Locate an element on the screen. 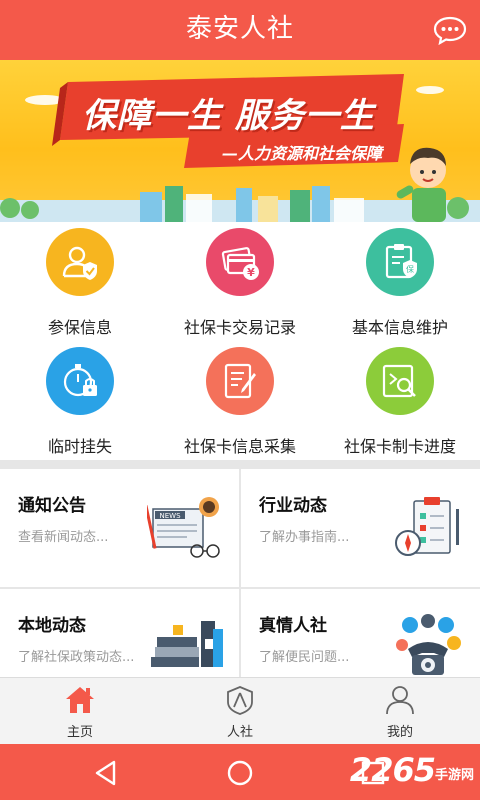  home-icon is located at coordinates (80, 700).